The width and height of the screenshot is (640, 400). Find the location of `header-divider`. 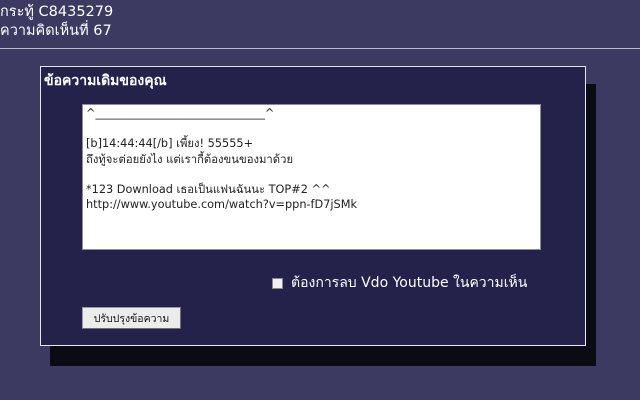

header-divider is located at coordinates (320, 48).